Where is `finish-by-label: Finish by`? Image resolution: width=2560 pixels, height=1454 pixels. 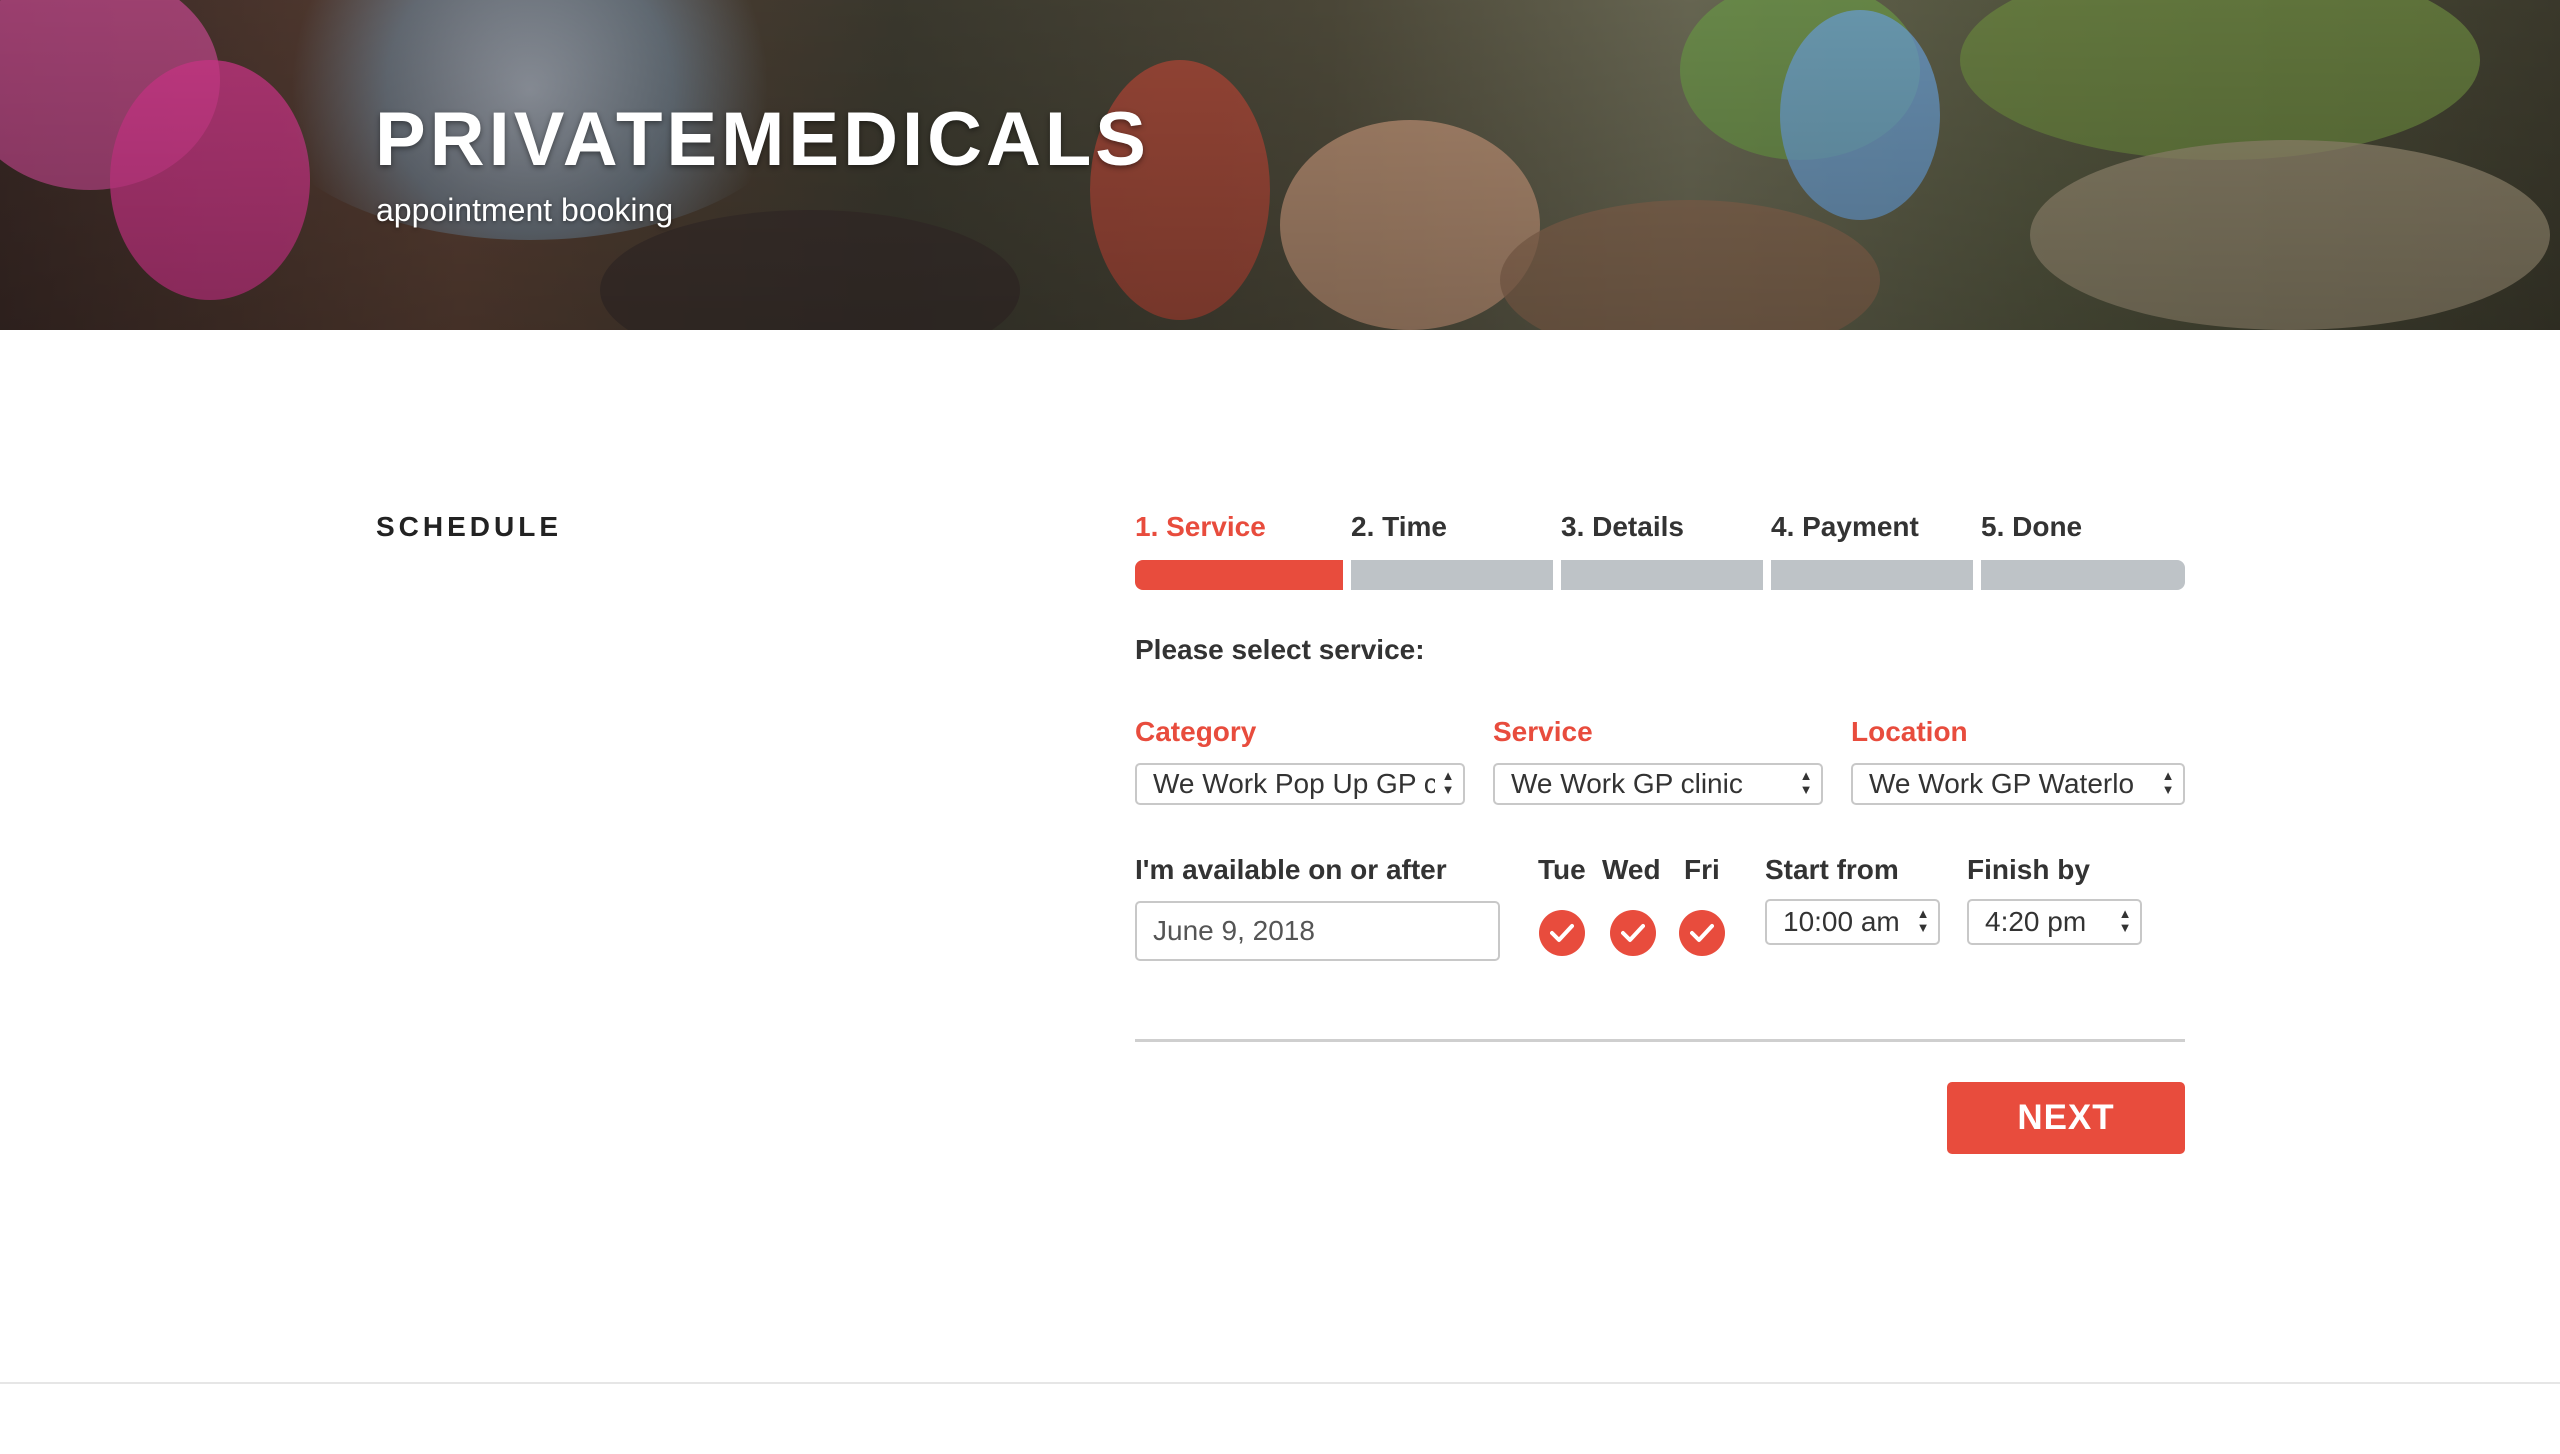
finish-by-label: Finish by is located at coordinates (2028, 869).